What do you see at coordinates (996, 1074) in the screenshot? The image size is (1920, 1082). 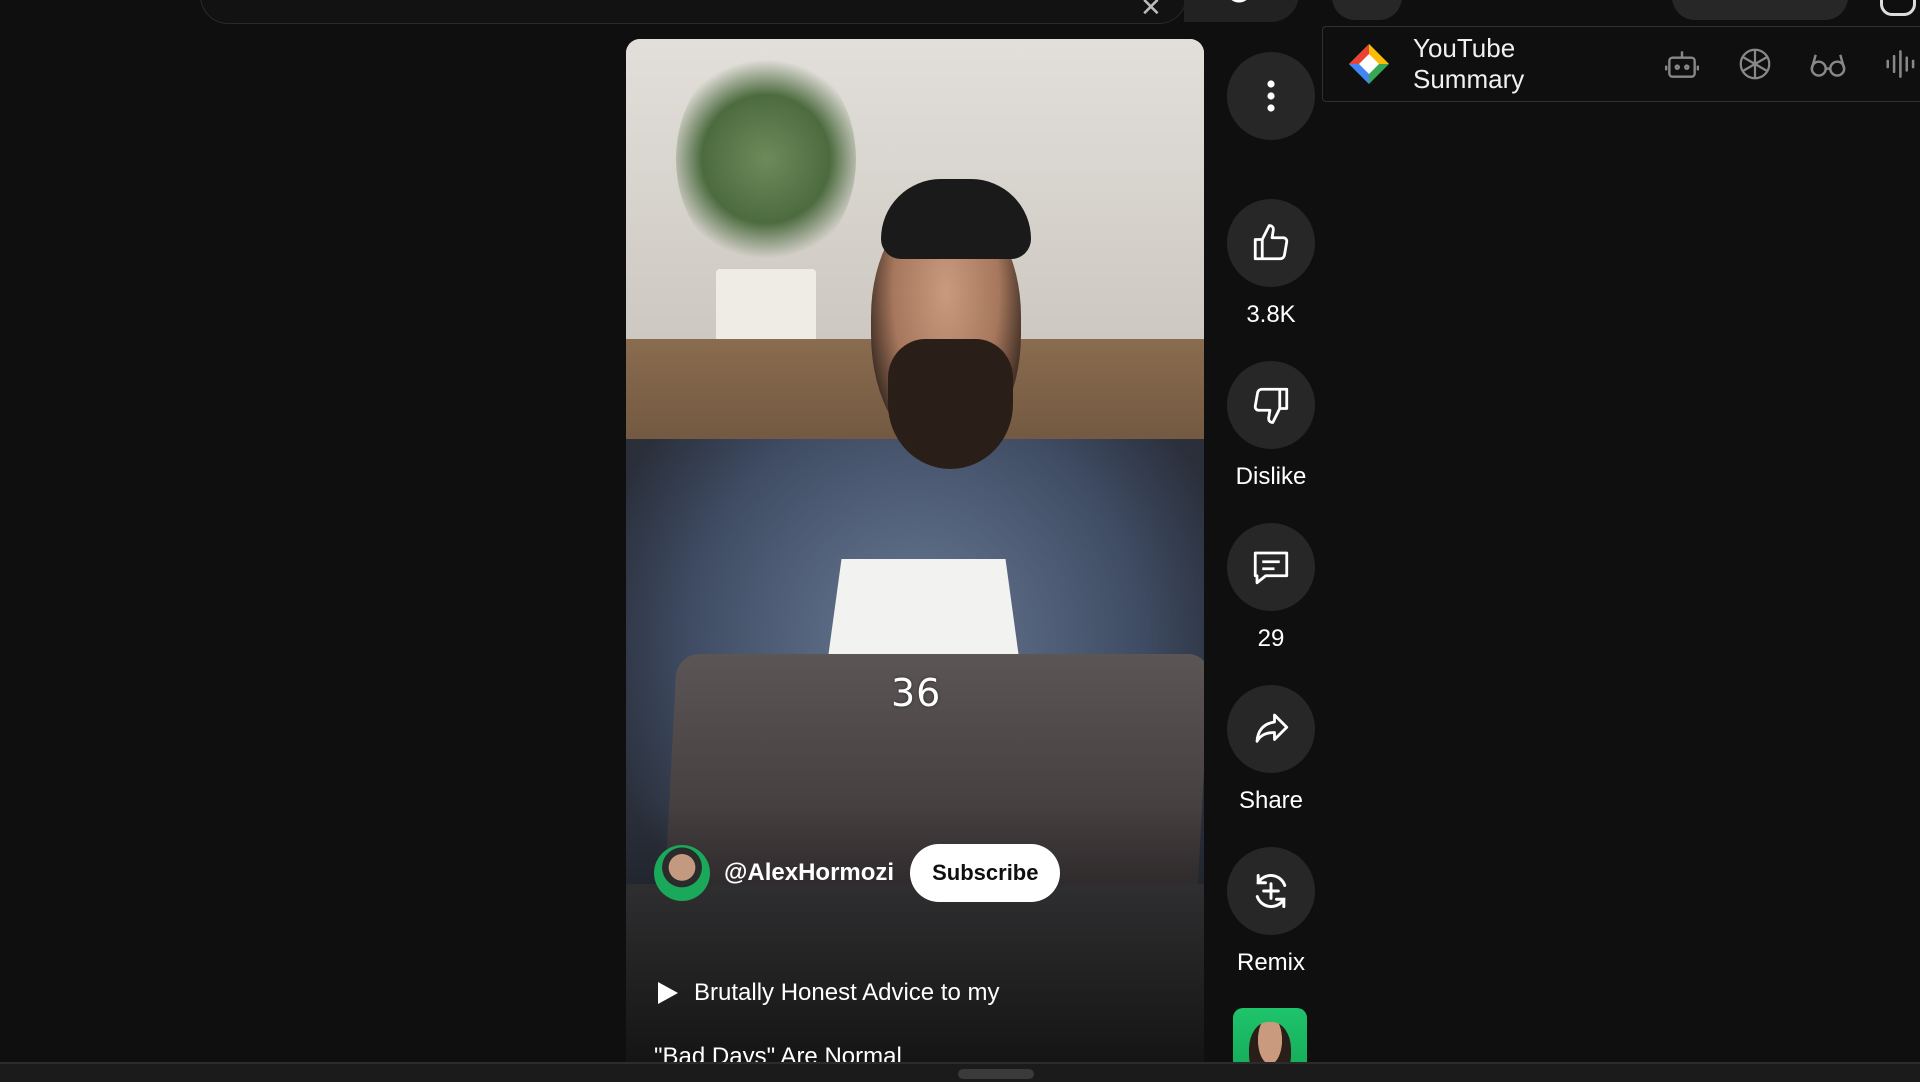 I see `scrollbar-handle` at bounding box center [996, 1074].